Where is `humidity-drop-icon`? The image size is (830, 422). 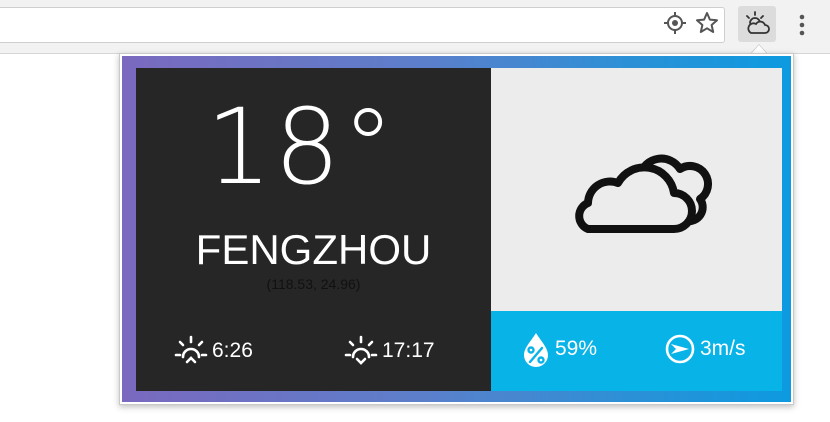 humidity-drop-icon is located at coordinates (536, 350).